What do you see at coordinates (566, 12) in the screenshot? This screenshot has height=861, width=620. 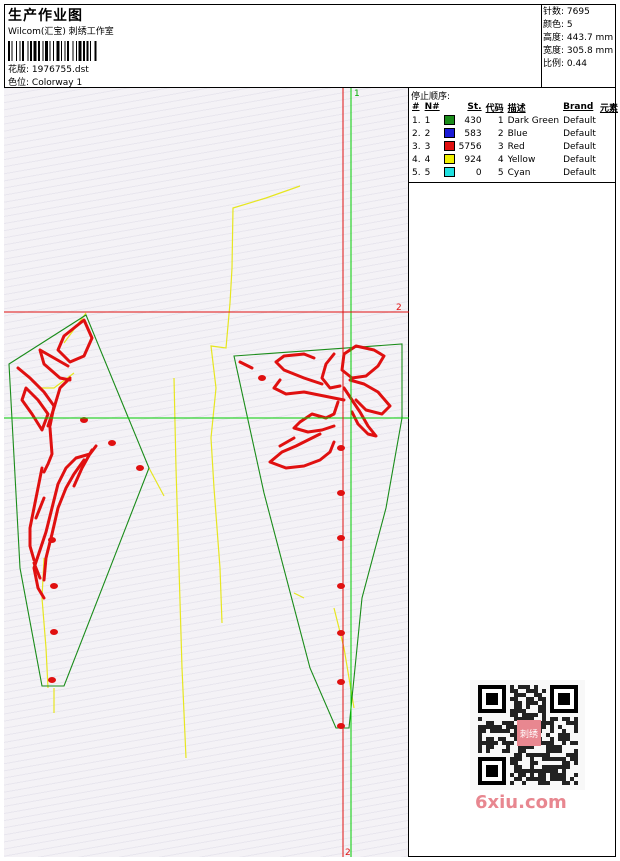 I see `stitch-count: 针数: 7695` at bounding box center [566, 12].